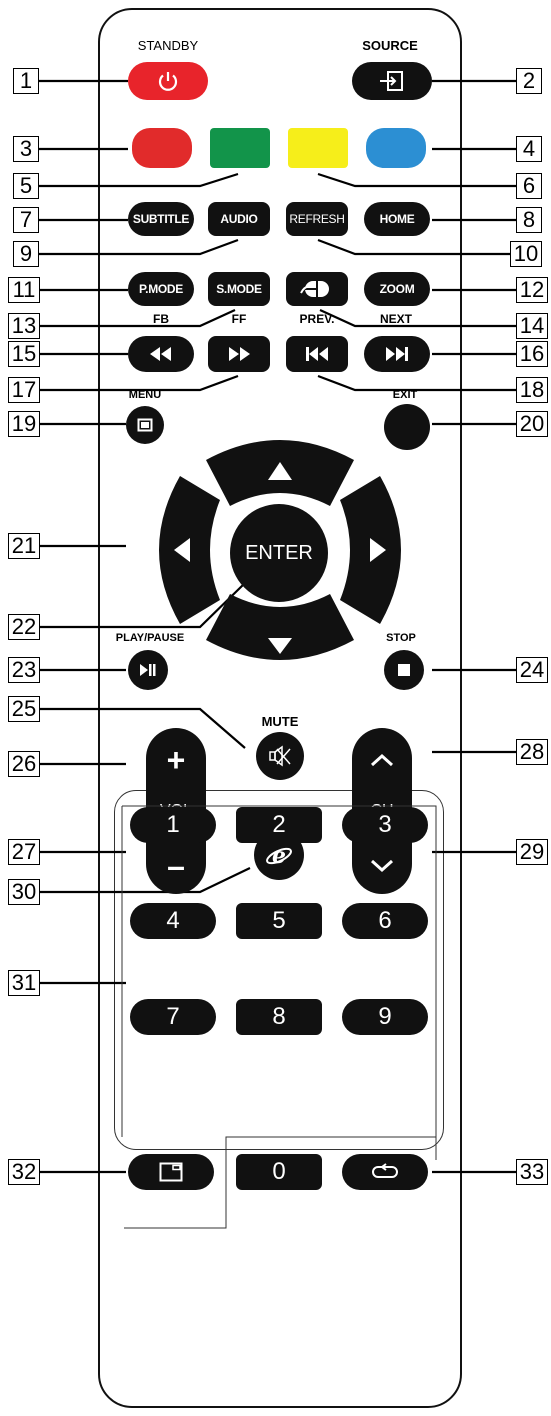  What do you see at coordinates (24, 354) in the screenshot?
I see `callout-15: 15` at bounding box center [24, 354].